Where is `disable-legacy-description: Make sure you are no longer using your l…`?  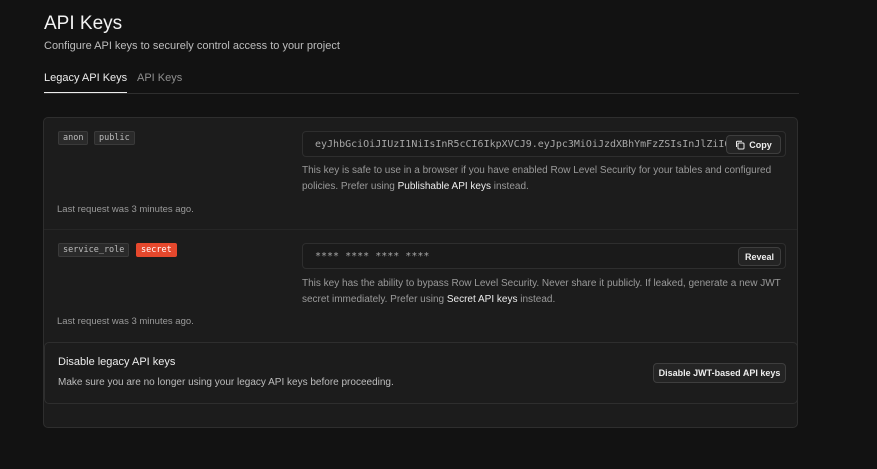 disable-legacy-description: Make sure you are no longer using your l… is located at coordinates (226, 382).